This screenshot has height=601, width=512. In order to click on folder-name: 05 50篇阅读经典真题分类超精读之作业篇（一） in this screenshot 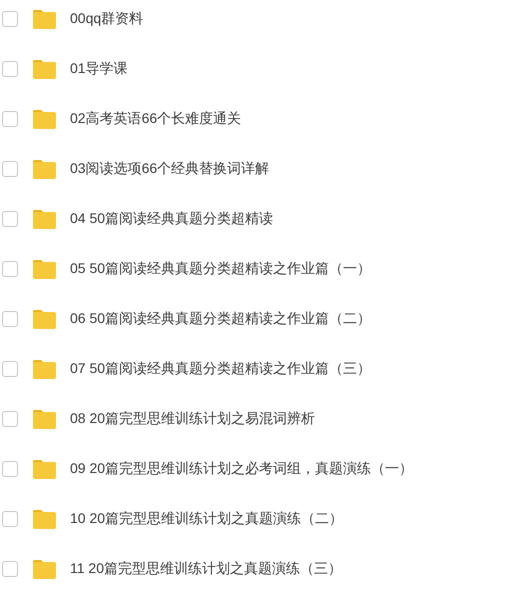, I will do `click(221, 269)`.